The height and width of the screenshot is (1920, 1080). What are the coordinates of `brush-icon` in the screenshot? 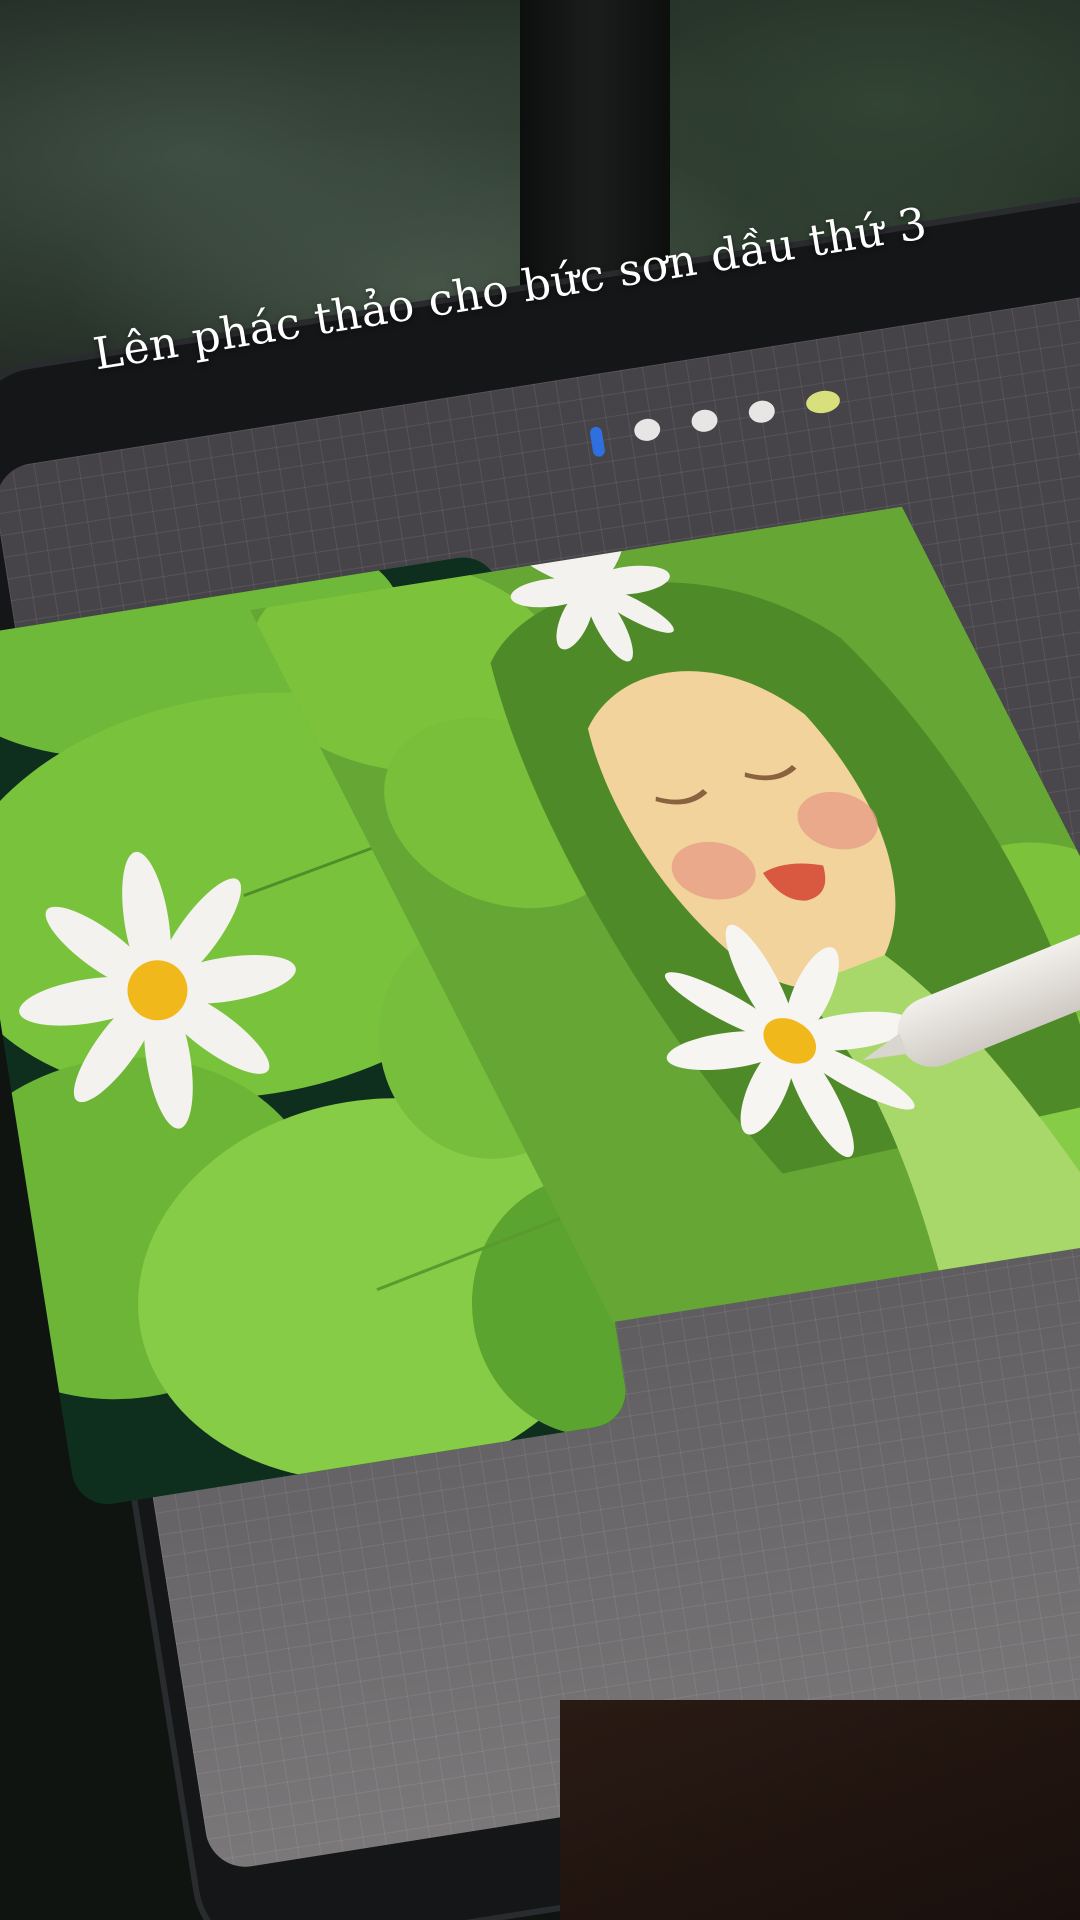 It's located at (647, 429).